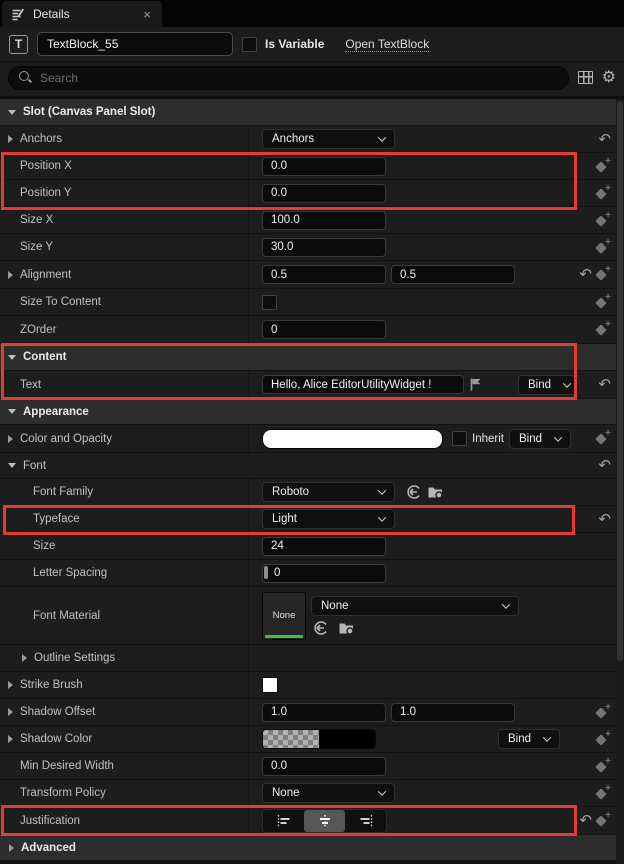 The image size is (624, 864). I want to click on property-label: Min Desired Width, so click(67, 766).